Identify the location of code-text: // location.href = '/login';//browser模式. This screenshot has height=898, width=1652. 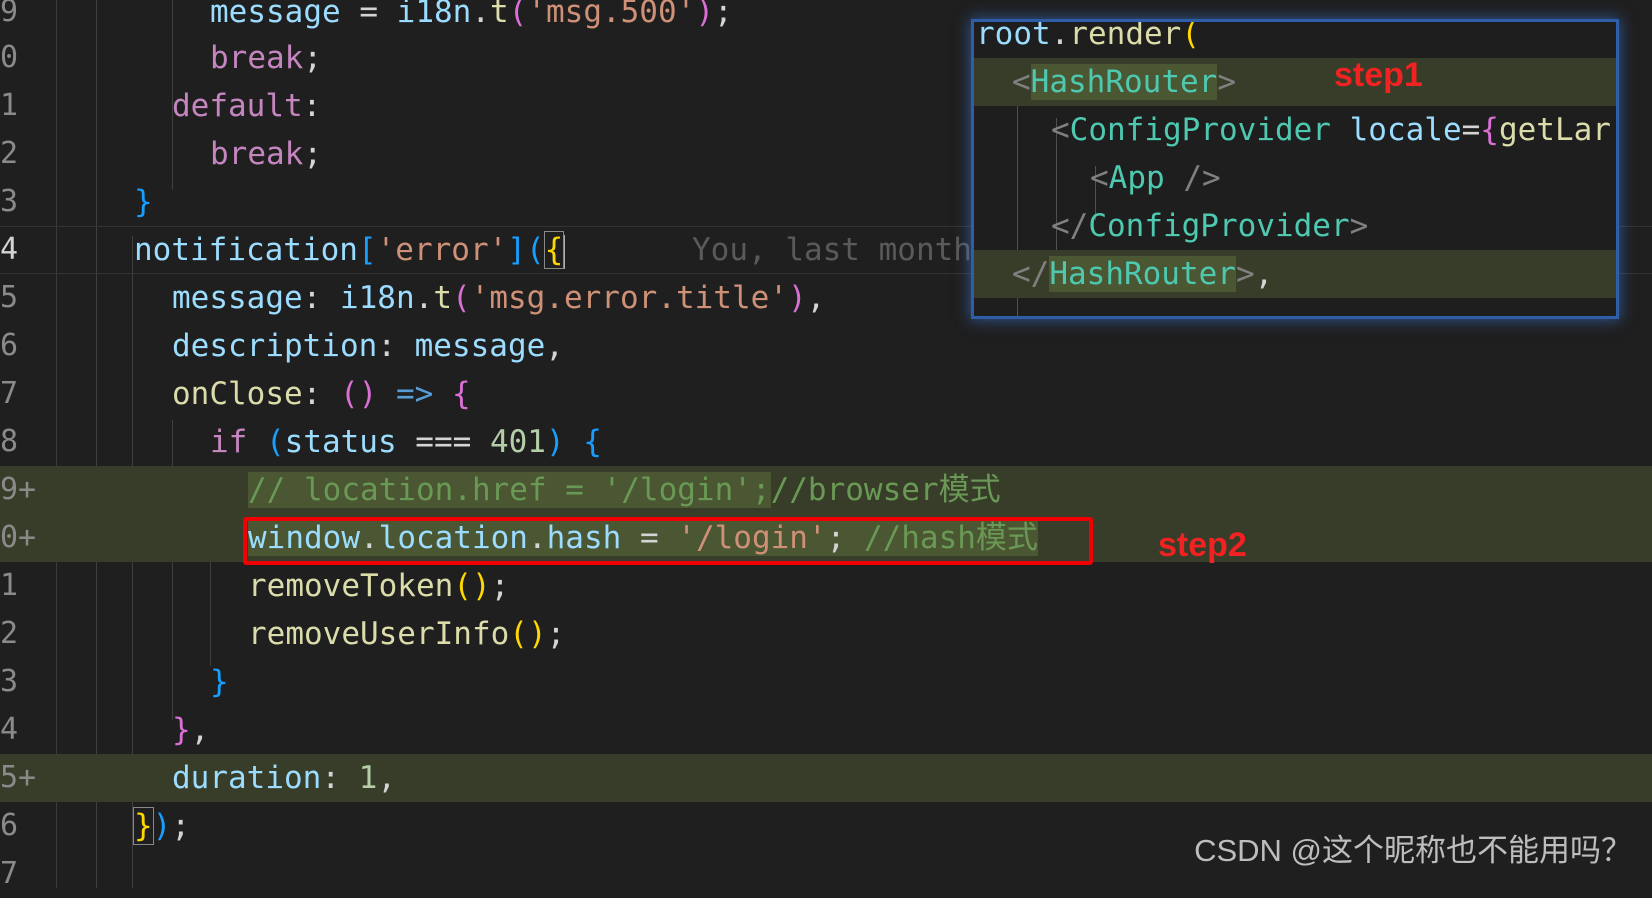
(624, 490).